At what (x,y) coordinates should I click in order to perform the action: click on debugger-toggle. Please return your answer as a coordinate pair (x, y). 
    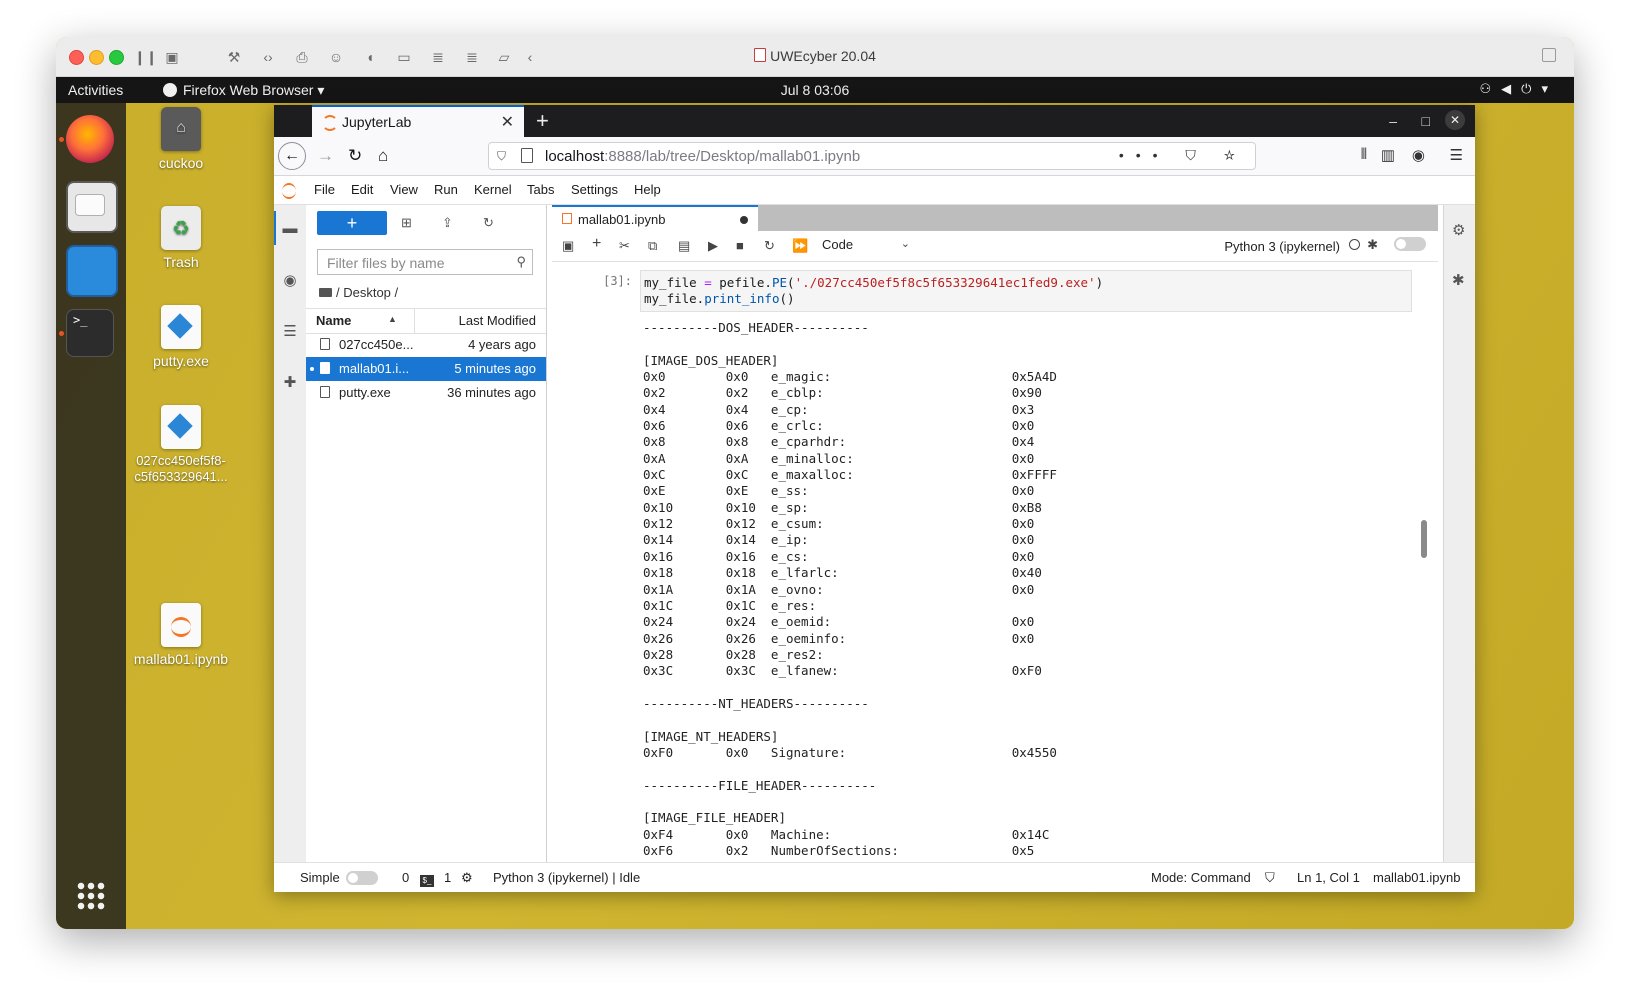
    Looking at the image, I should click on (1410, 244).